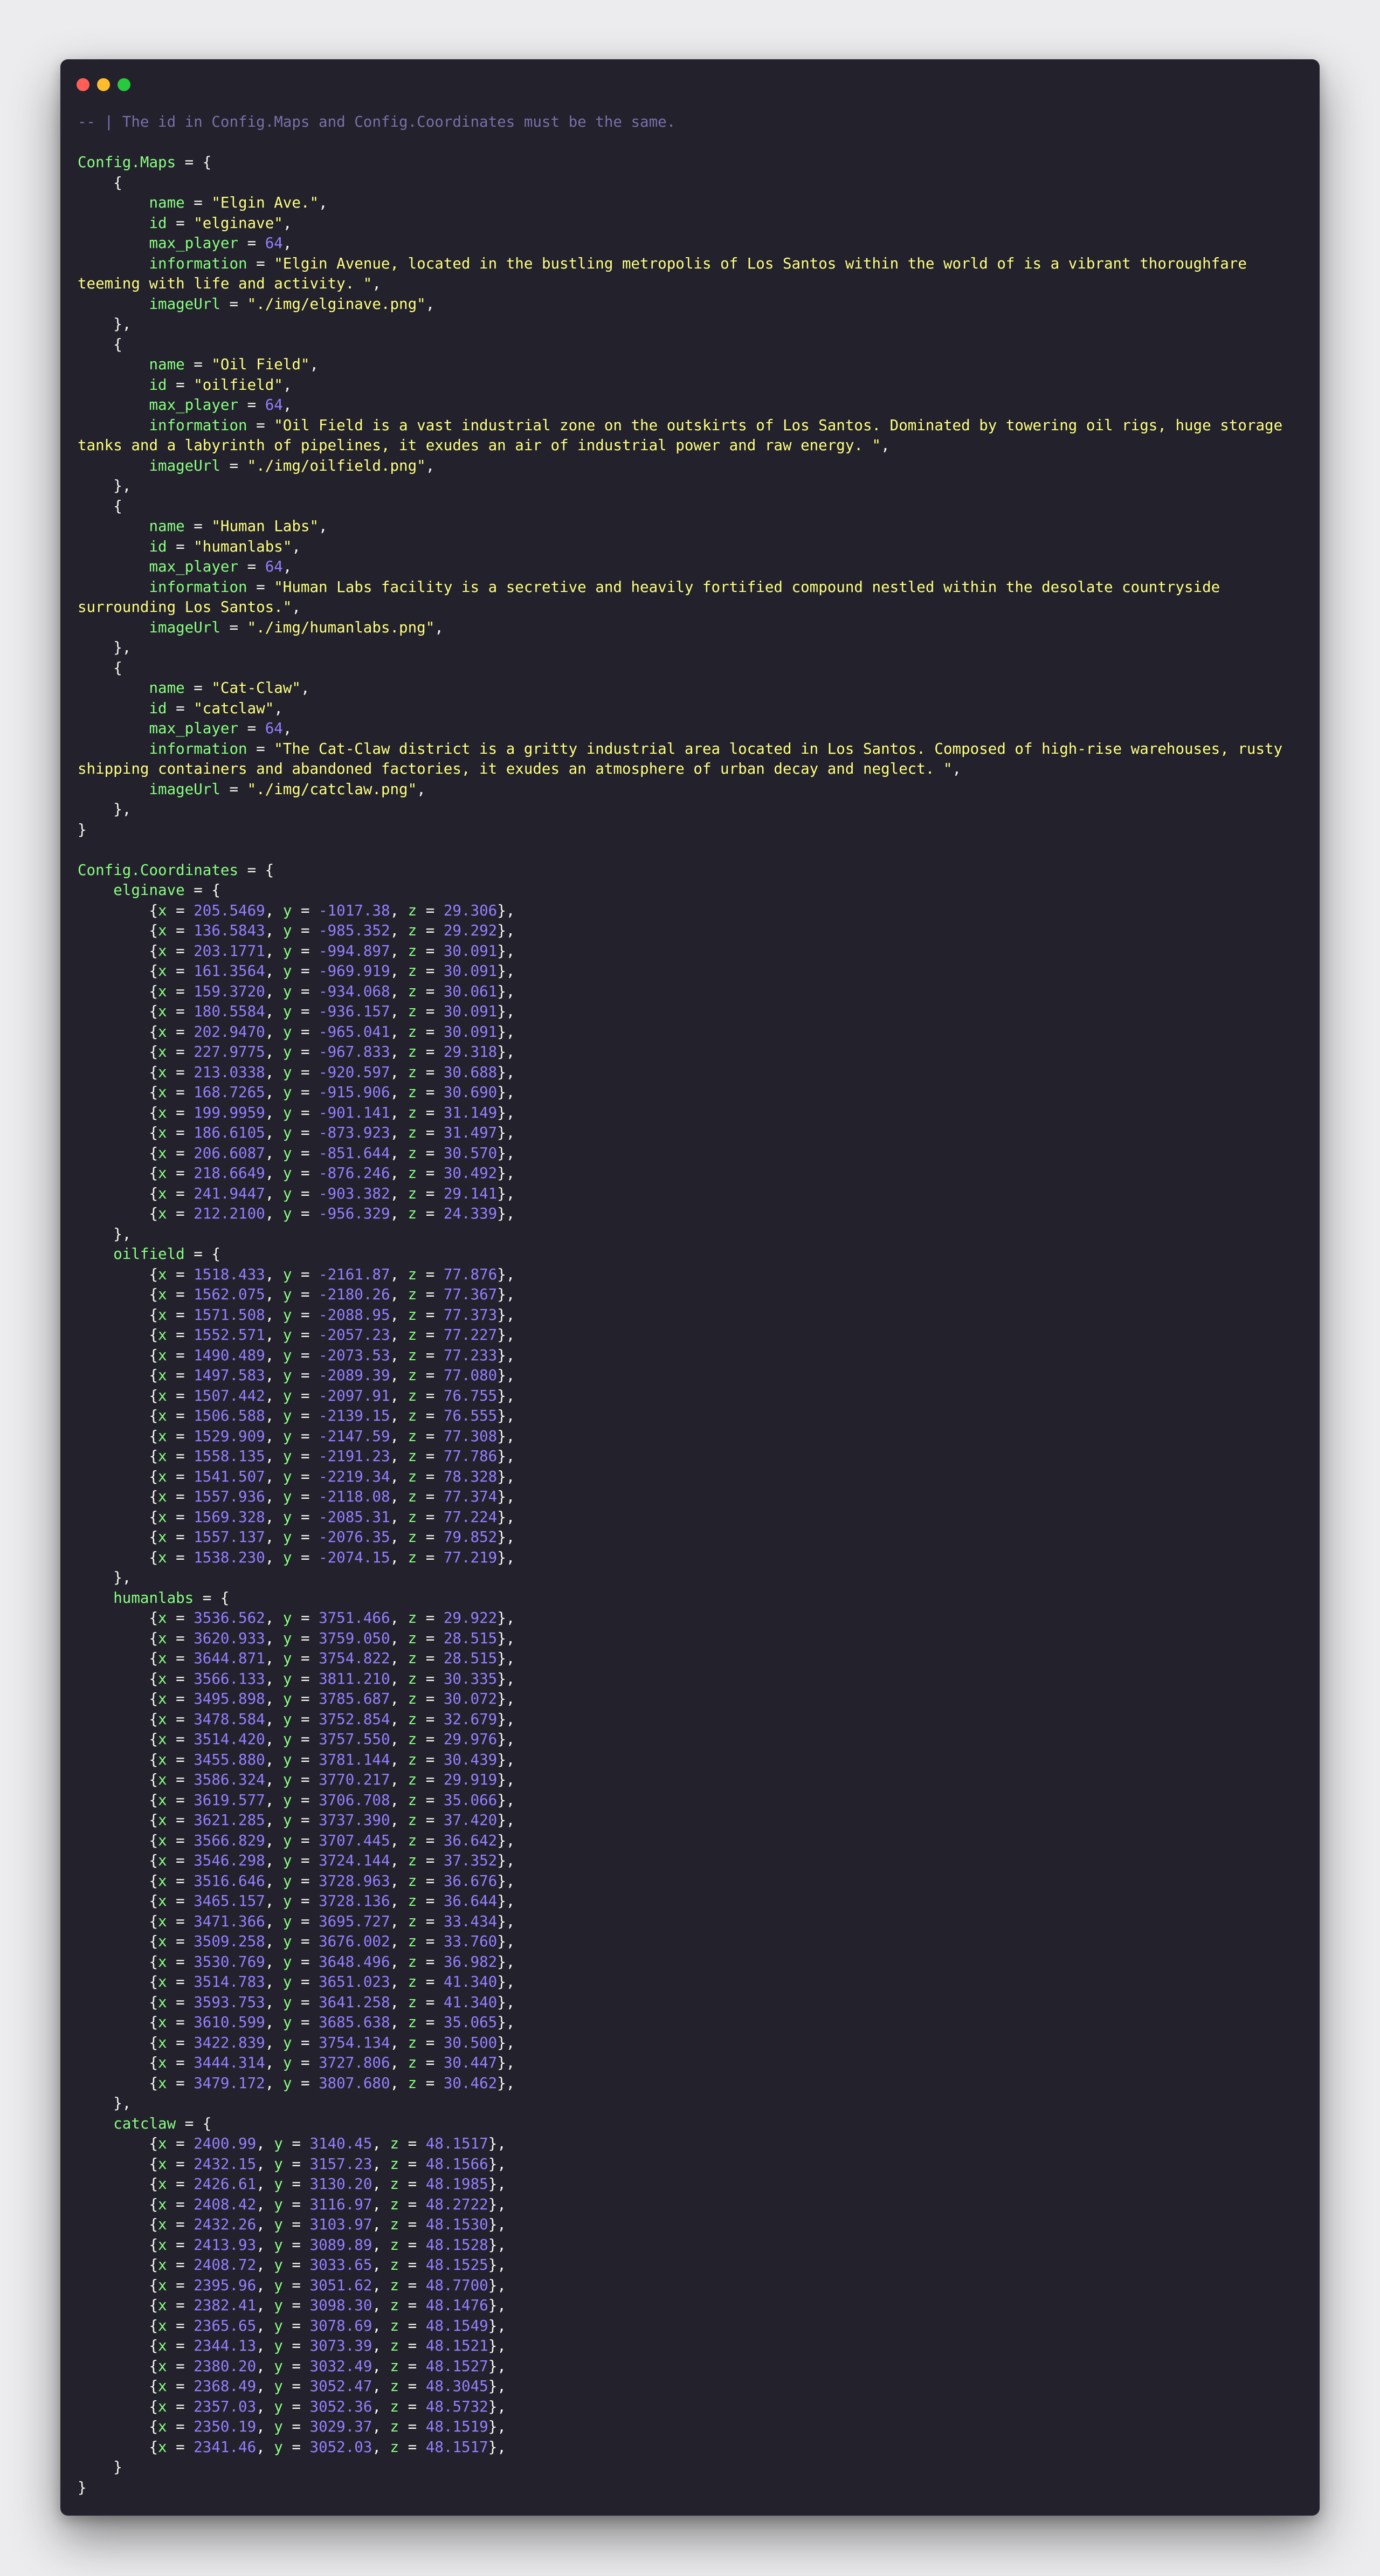  What do you see at coordinates (229, 1881) in the screenshot?
I see `coord-x-value: 3516.646` at bounding box center [229, 1881].